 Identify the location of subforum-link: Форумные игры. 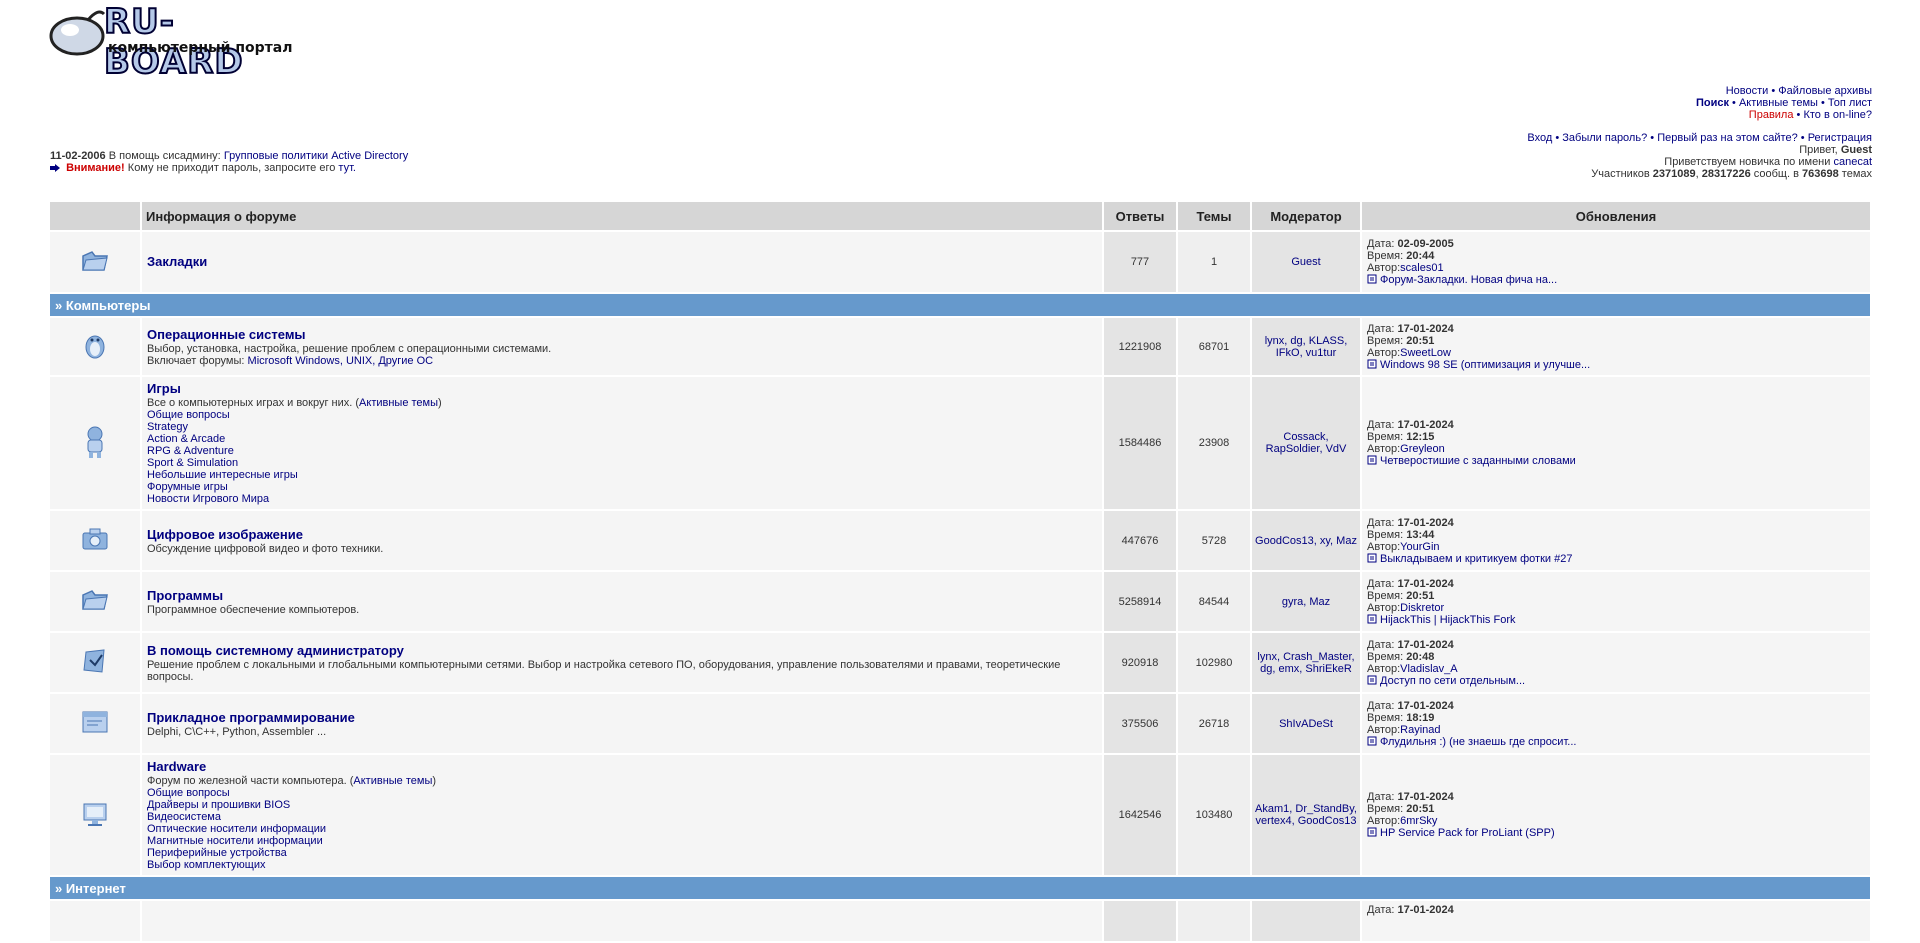
(187, 487).